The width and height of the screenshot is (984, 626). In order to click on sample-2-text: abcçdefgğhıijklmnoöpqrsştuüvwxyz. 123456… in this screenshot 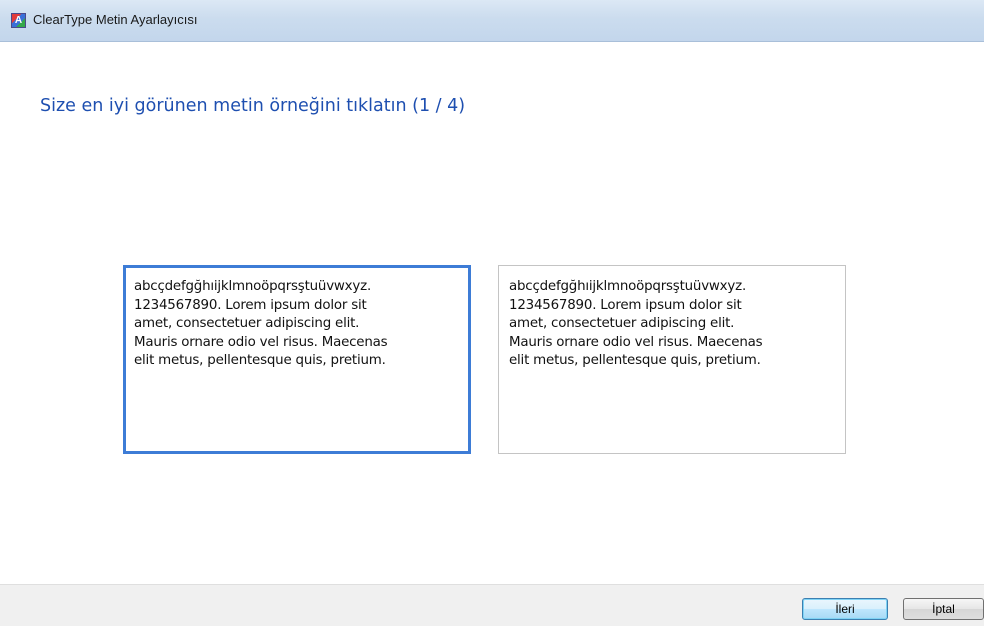, I will do `click(674, 324)`.